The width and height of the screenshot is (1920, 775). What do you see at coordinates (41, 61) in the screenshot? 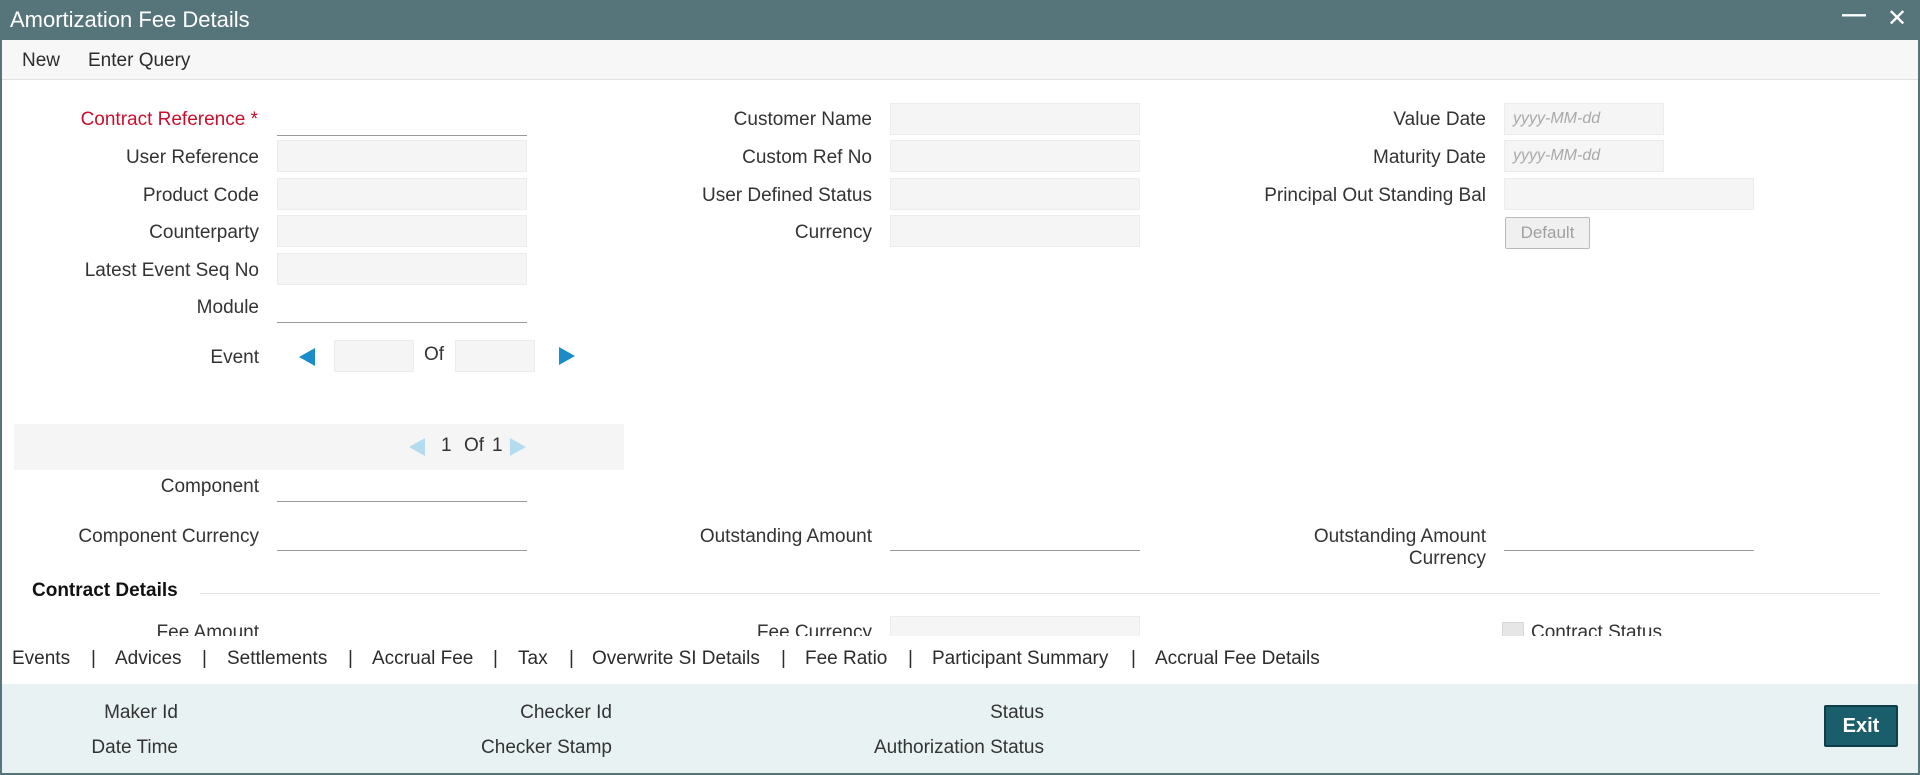
I see `new-menu-item: New` at bounding box center [41, 61].